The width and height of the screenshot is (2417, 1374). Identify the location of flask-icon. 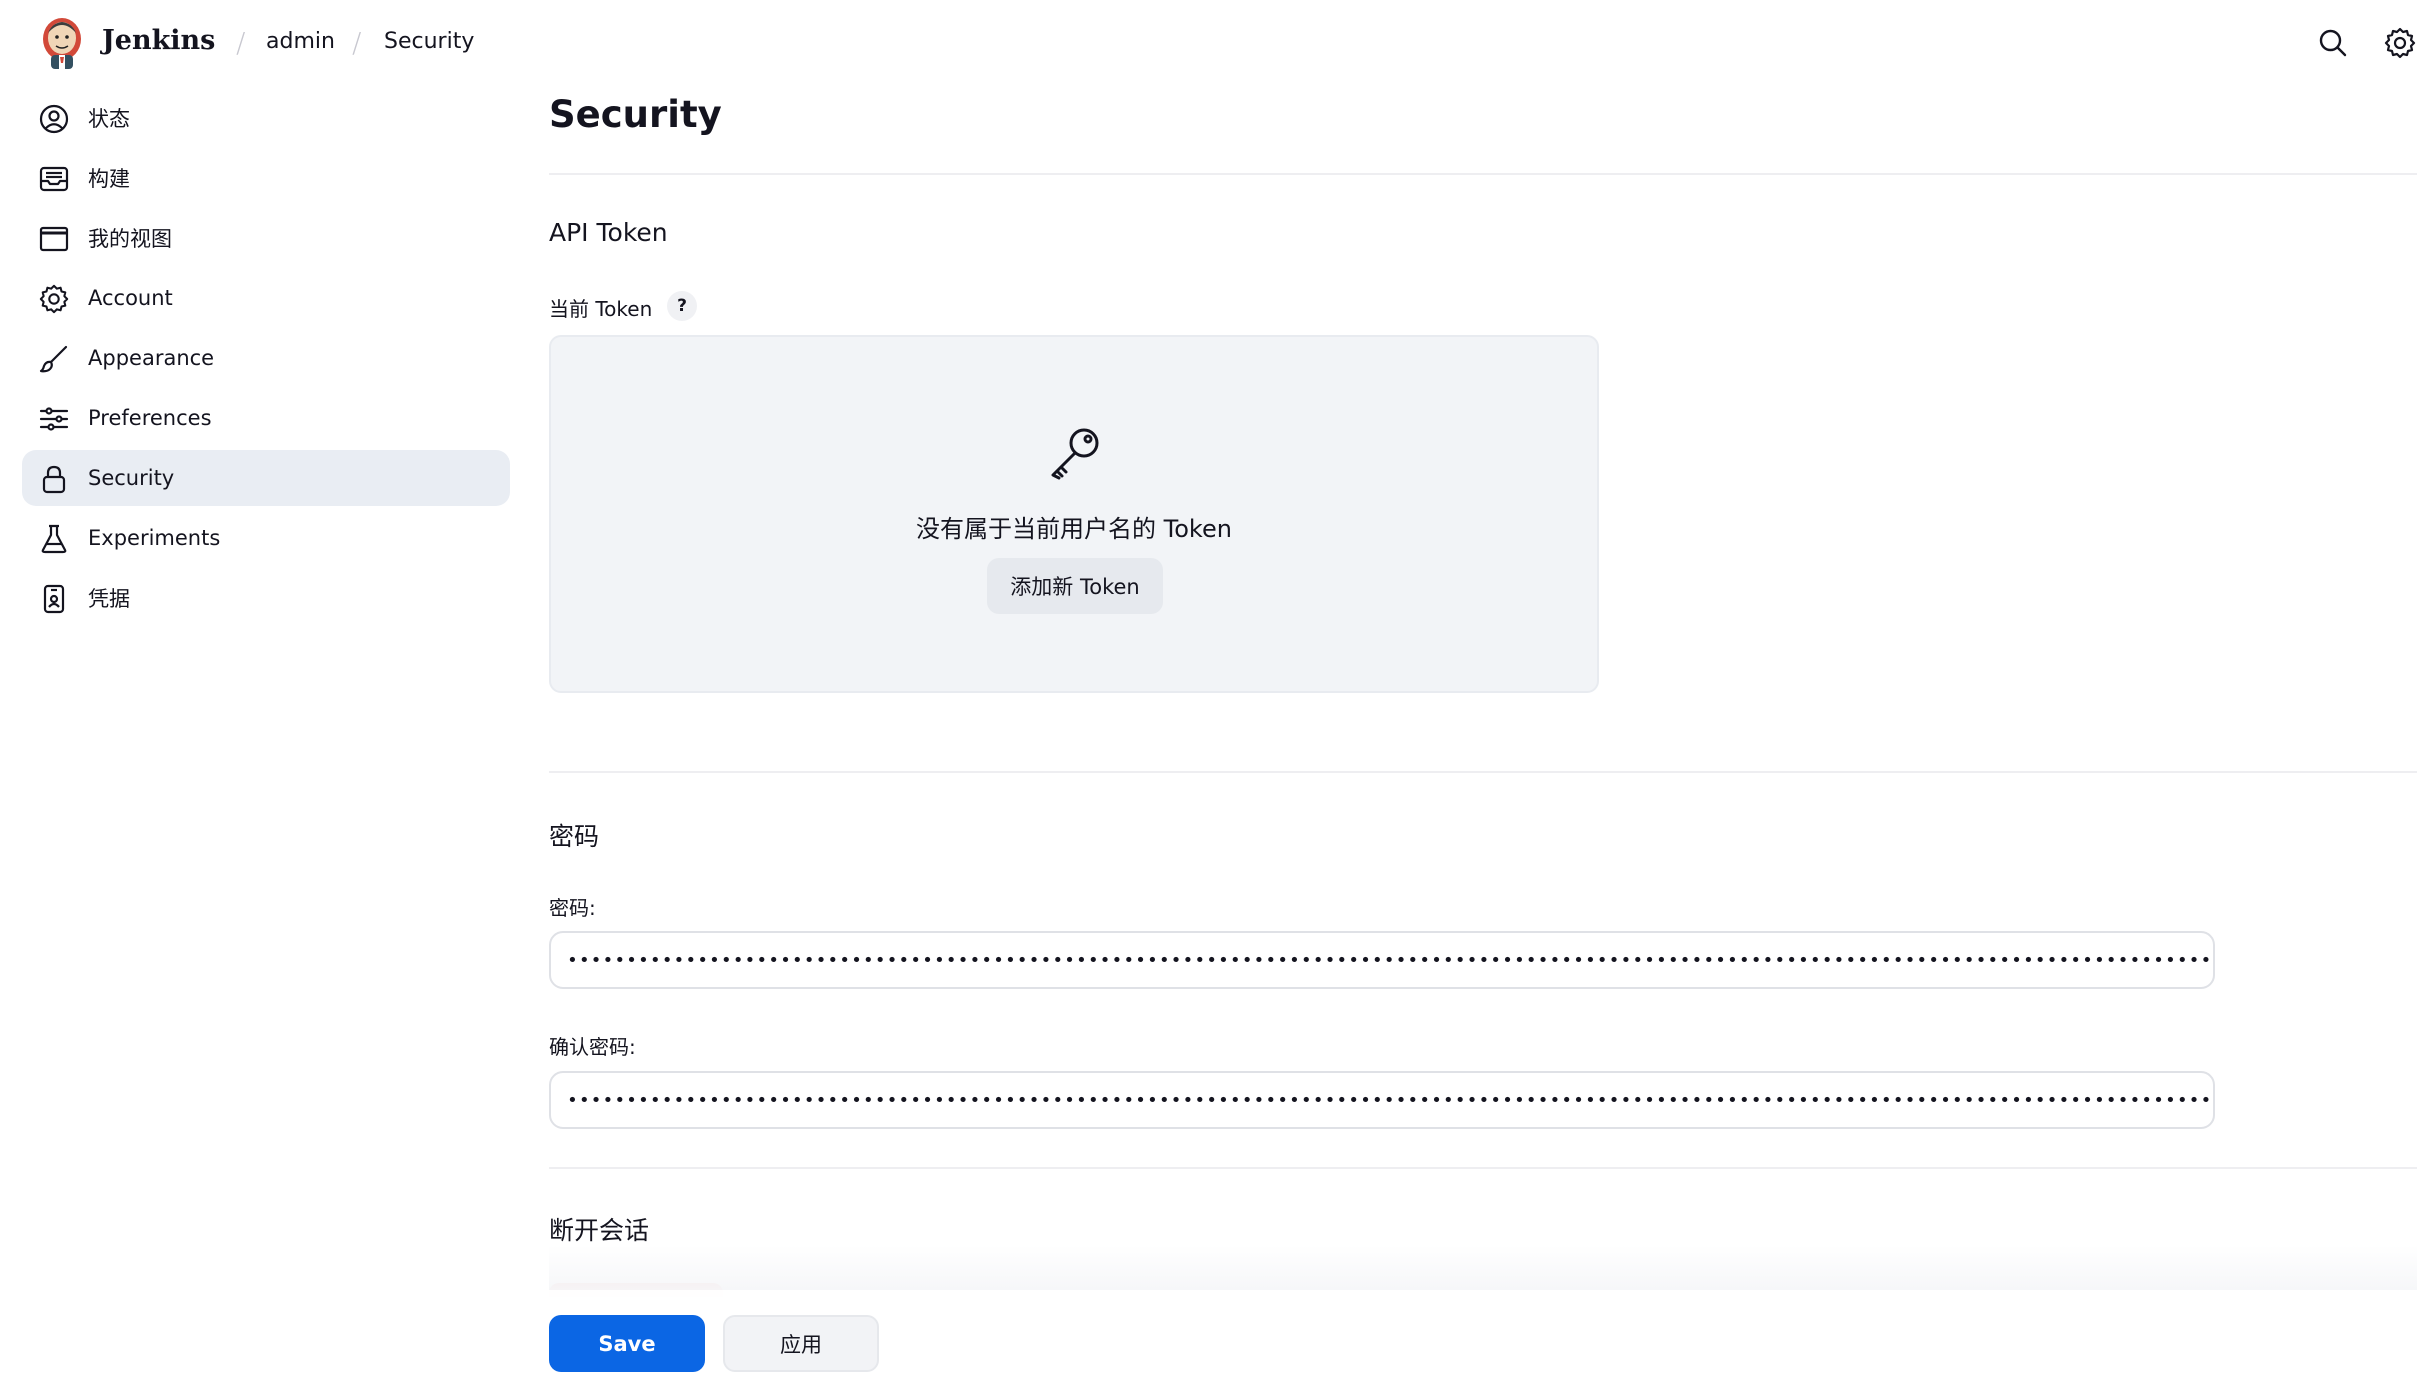
(54, 539).